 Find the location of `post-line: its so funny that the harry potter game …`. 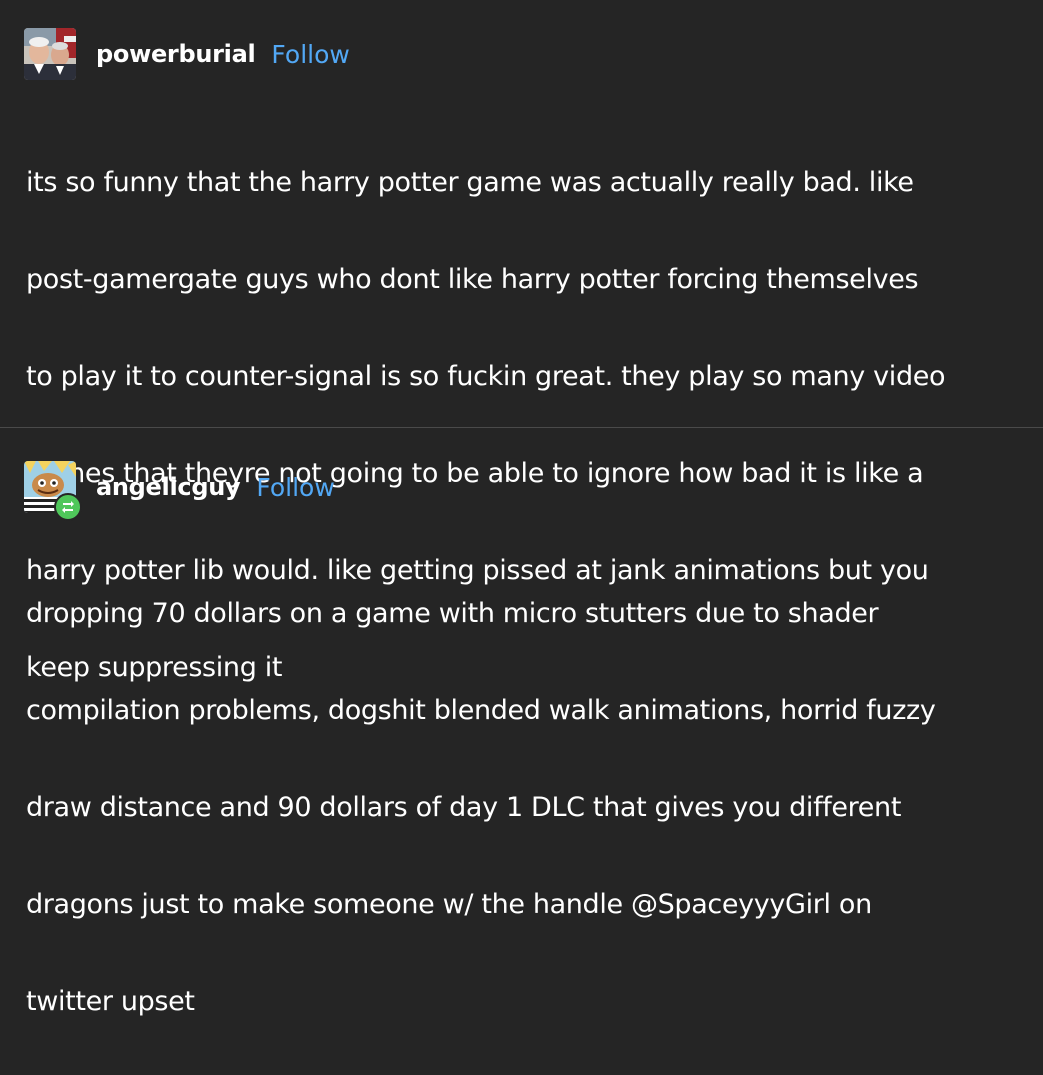

post-line: its so funny that the harry potter game … is located at coordinates (470, 182).